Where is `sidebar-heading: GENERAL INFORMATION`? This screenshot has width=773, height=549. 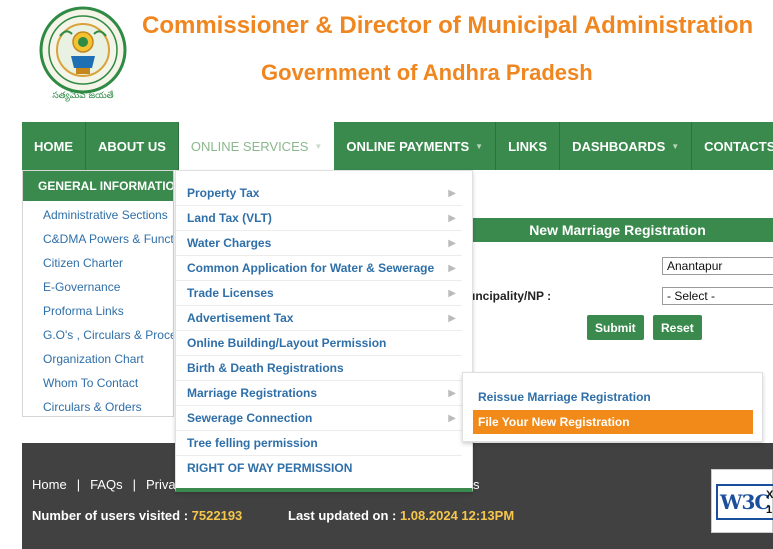 sidebar-heading: GENERAL INFORMATION is located at coordinates (98, 186).